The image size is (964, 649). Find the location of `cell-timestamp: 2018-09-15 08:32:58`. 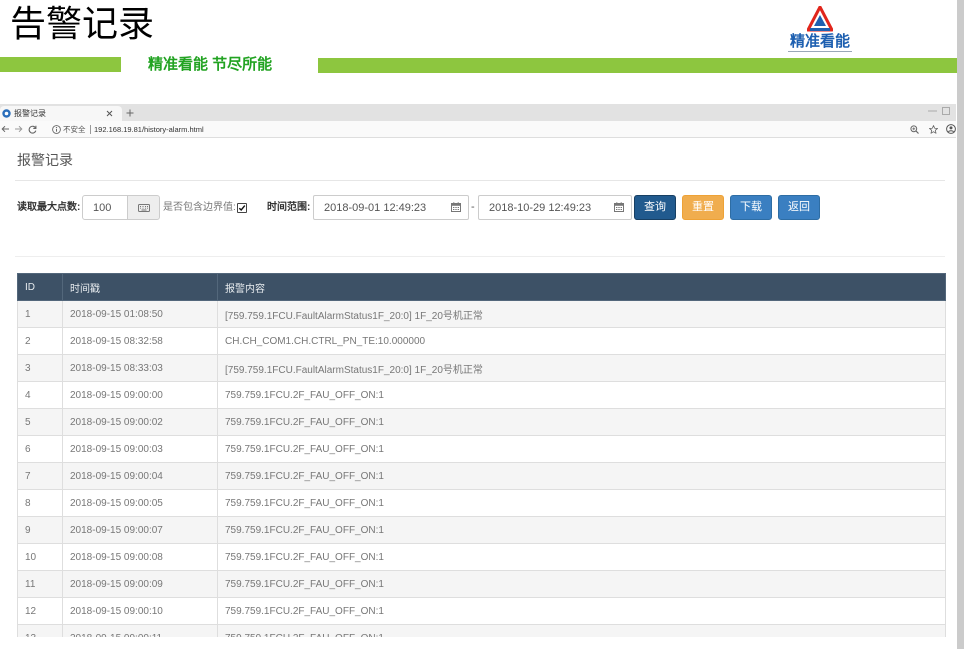

cell-timestamp: 2018-09-15 08:32:58 is located at coordinates (140, 341).